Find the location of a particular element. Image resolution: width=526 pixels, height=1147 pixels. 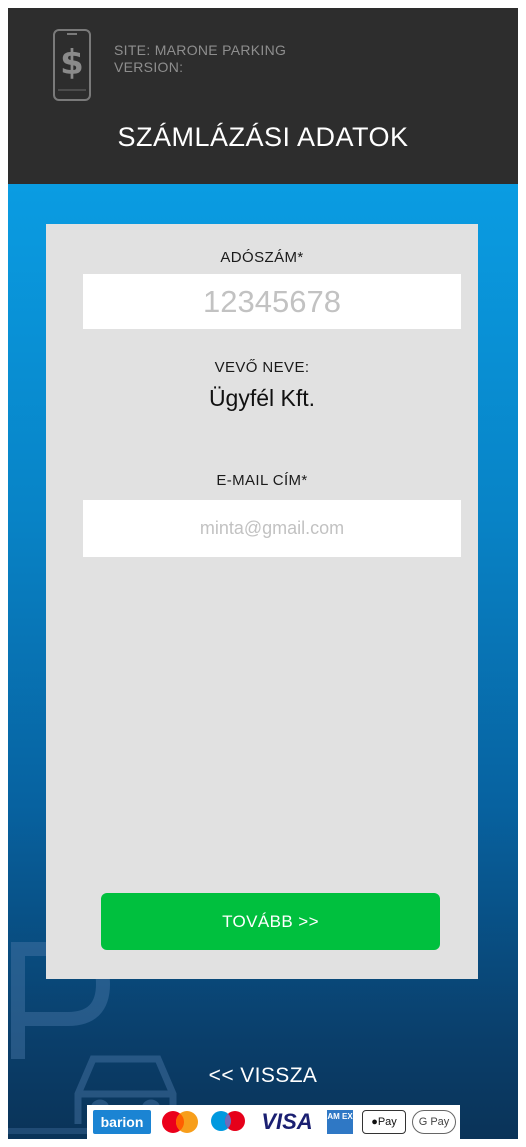

payment-methods-strip: barion VISA AM EX ●Pay G Pay is located at coordinates (273, 1122).